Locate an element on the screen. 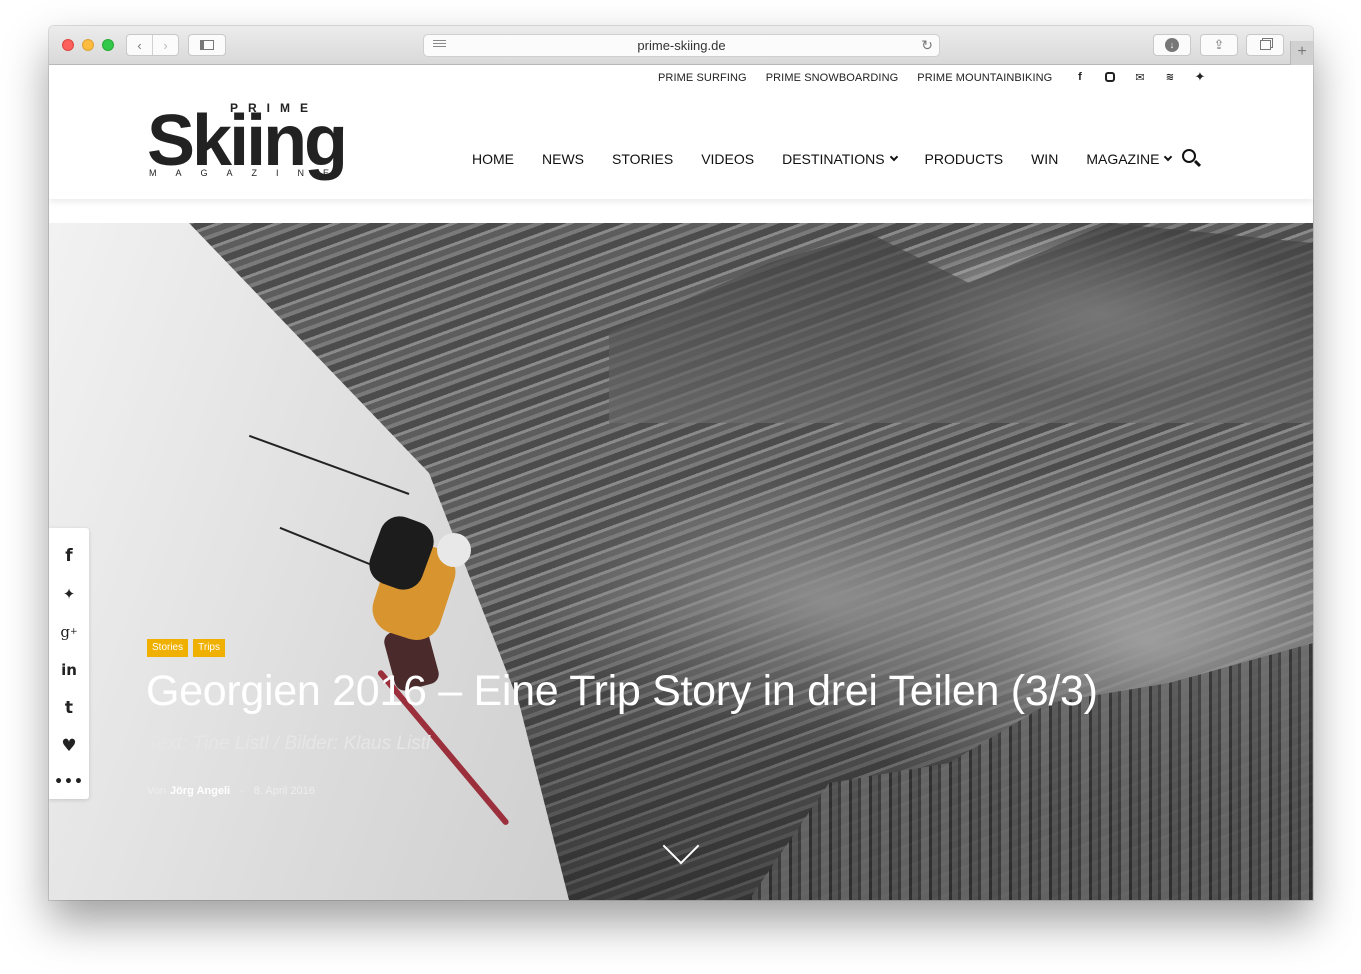 This screenshot has width=1361, height=974. linkedin-icon: in is located at coordinates (69, 670).